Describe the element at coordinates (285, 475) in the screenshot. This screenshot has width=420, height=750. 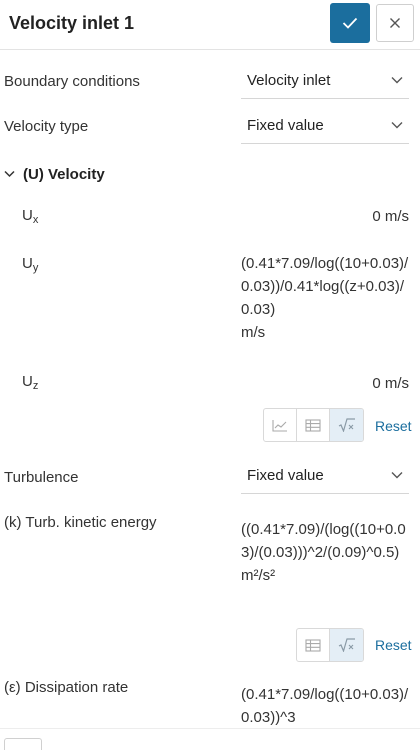
I see `turbulence-value: Fixed value` at that location.